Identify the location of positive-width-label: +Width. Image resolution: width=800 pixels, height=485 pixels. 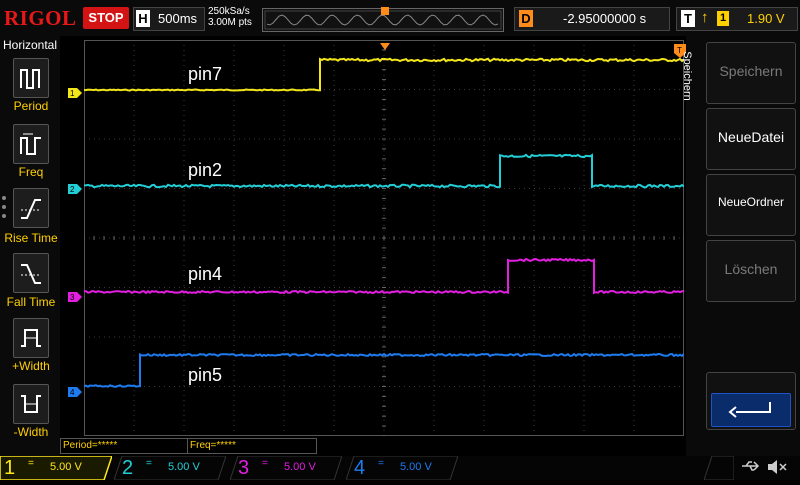
(31, 366).